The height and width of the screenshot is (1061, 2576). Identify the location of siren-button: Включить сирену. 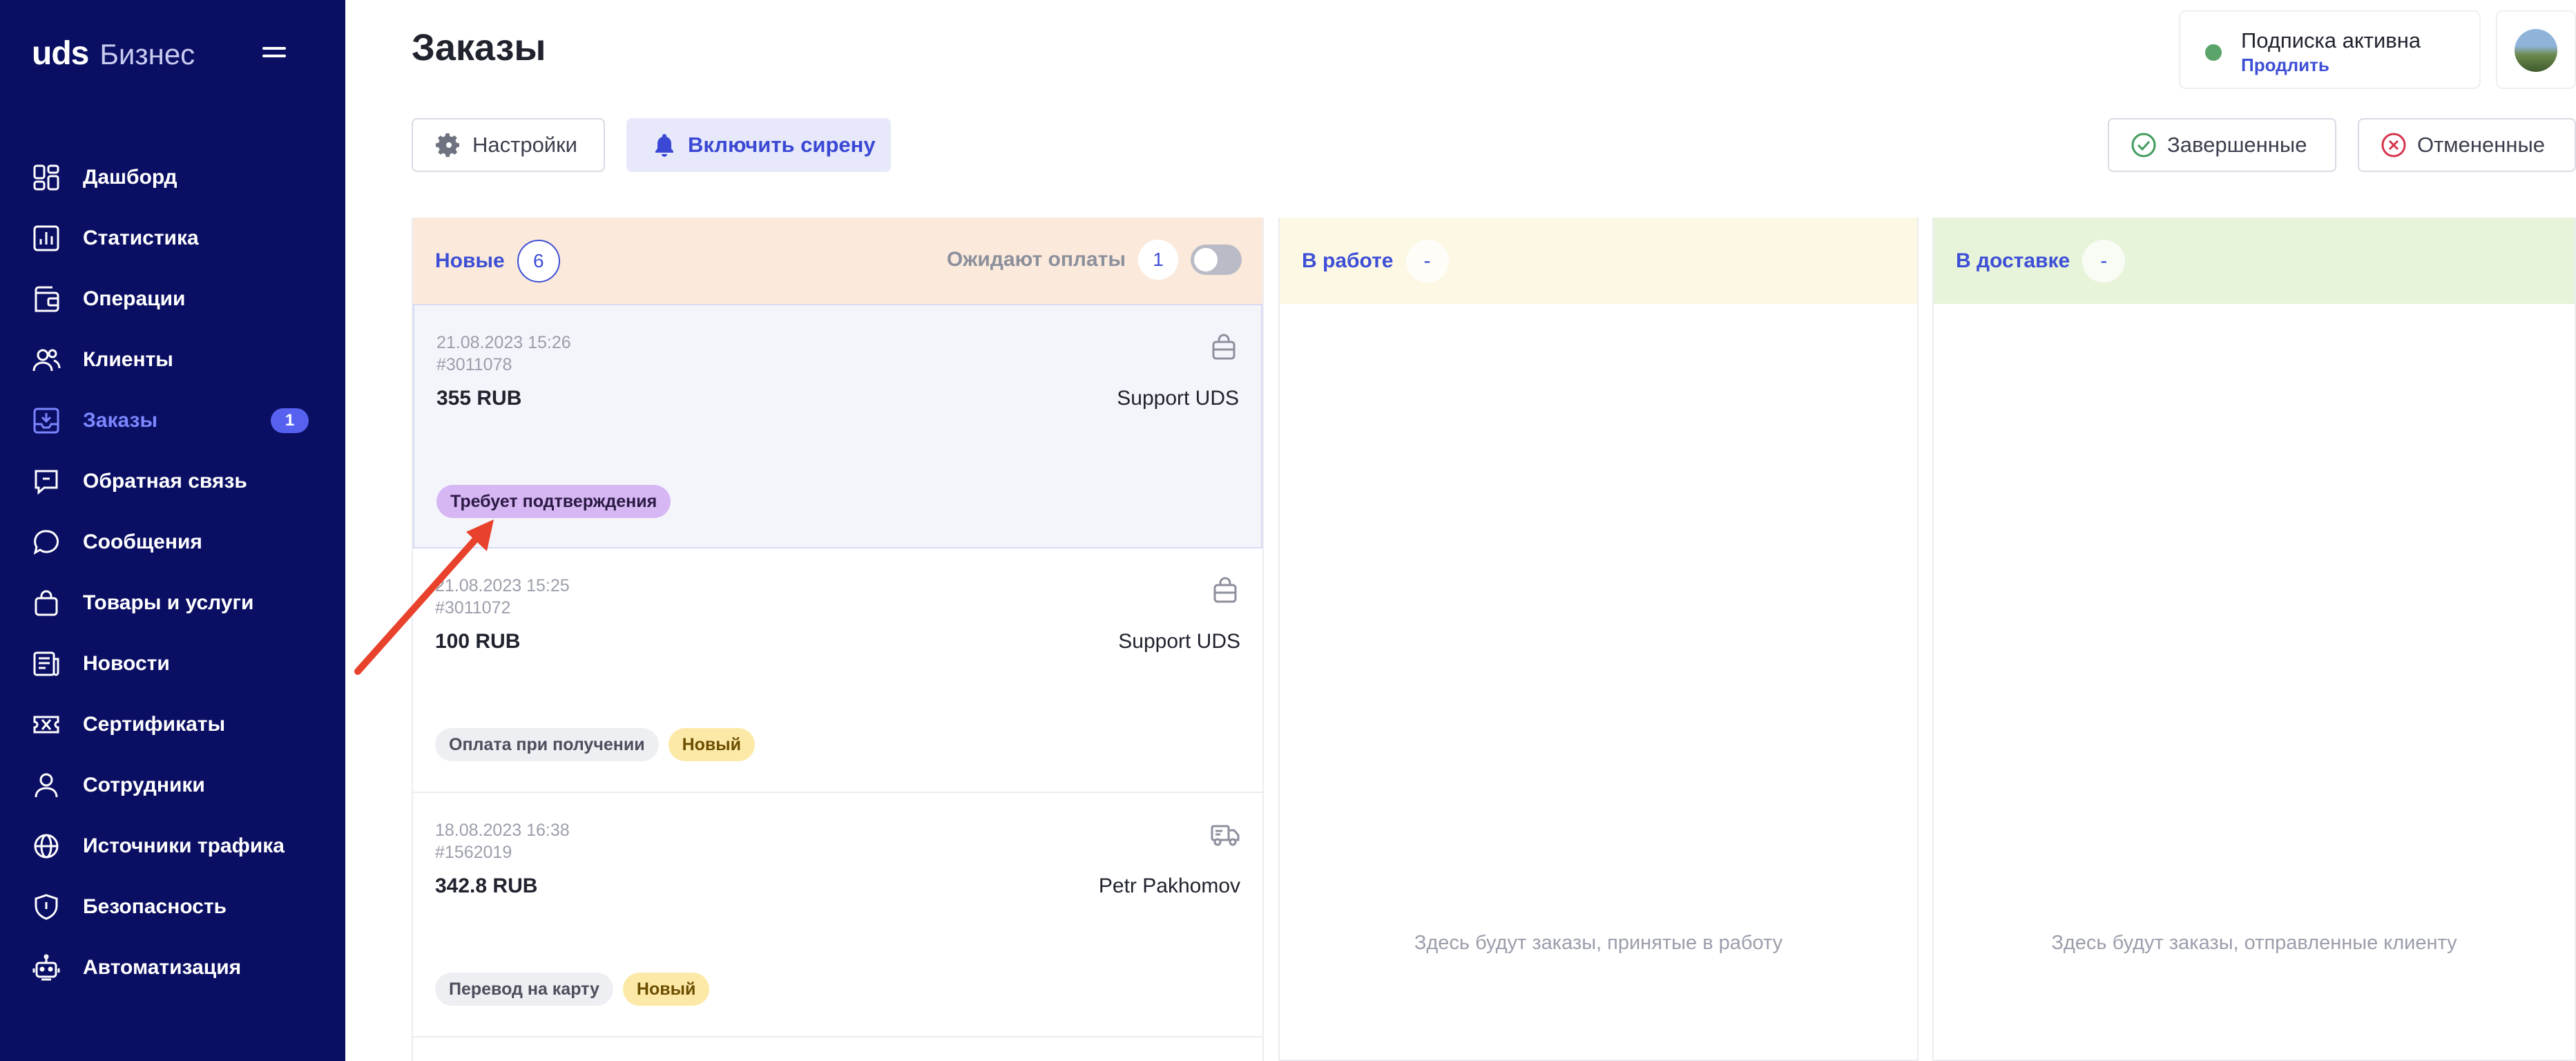
(758, 145).